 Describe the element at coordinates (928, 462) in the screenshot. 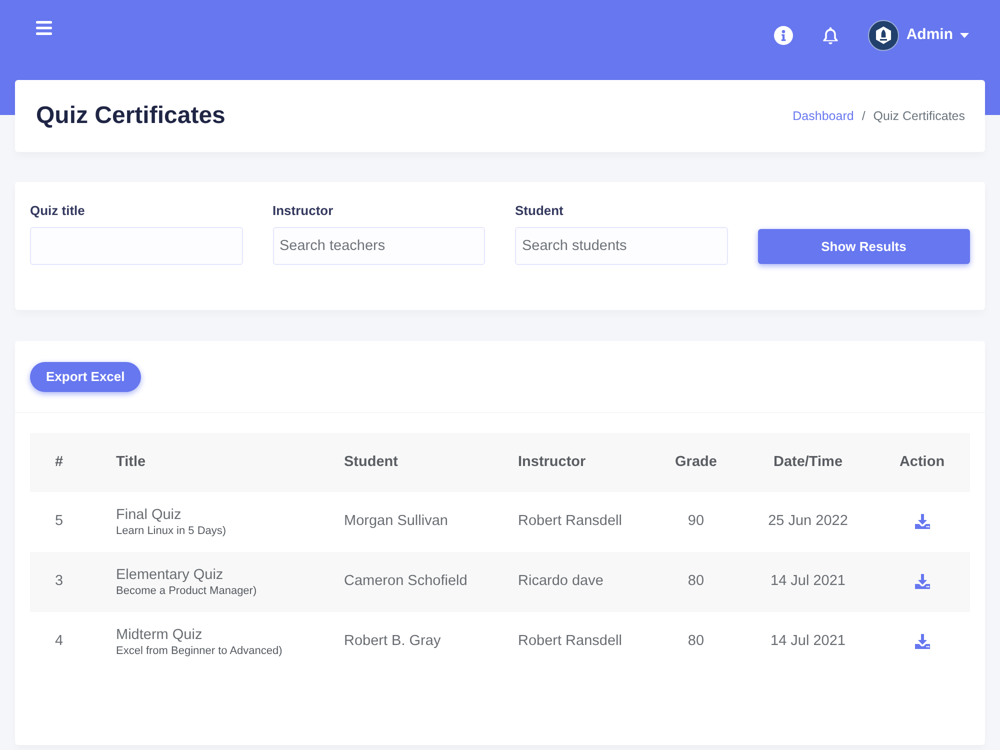

I see `column-header: Action` at that location.